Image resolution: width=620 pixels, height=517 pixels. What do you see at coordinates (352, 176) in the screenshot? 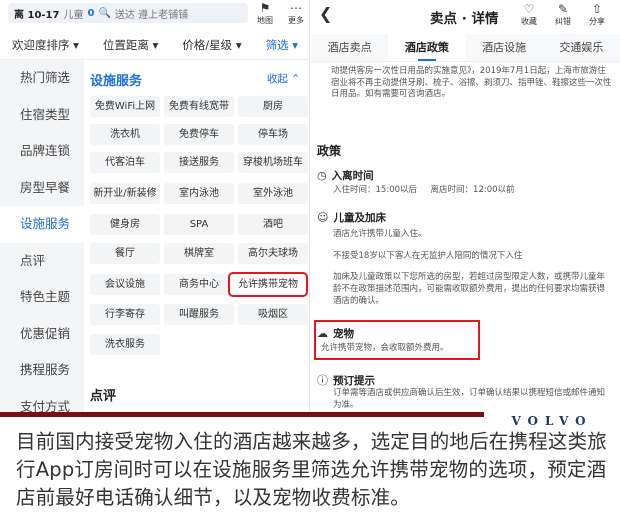
I see `checkin-title: 入离时间` at bounding box center [352, 176].